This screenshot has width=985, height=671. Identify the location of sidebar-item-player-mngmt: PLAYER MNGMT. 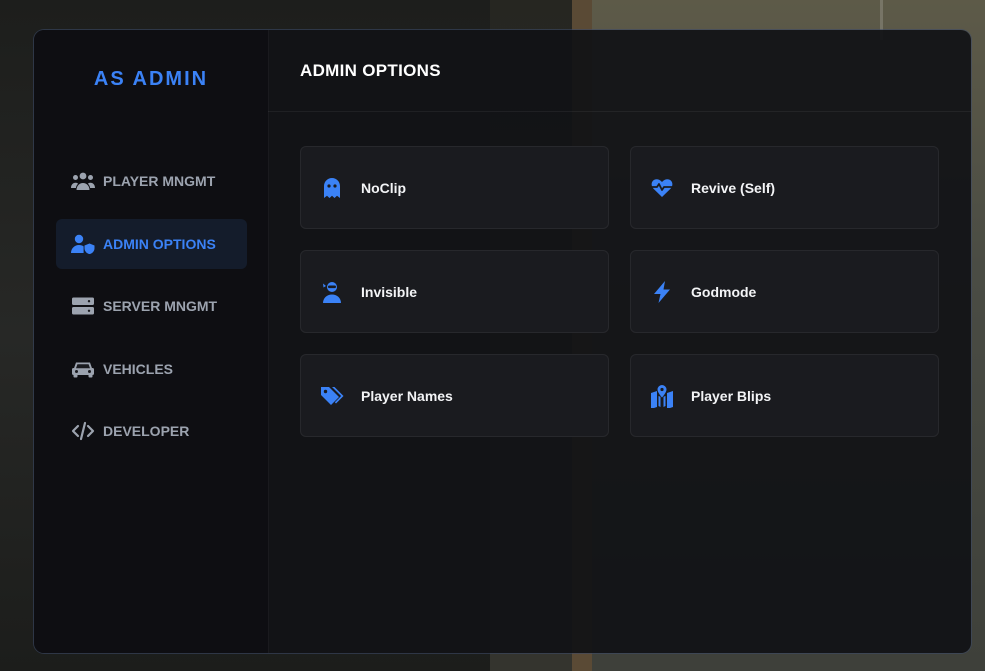
(151, 181).